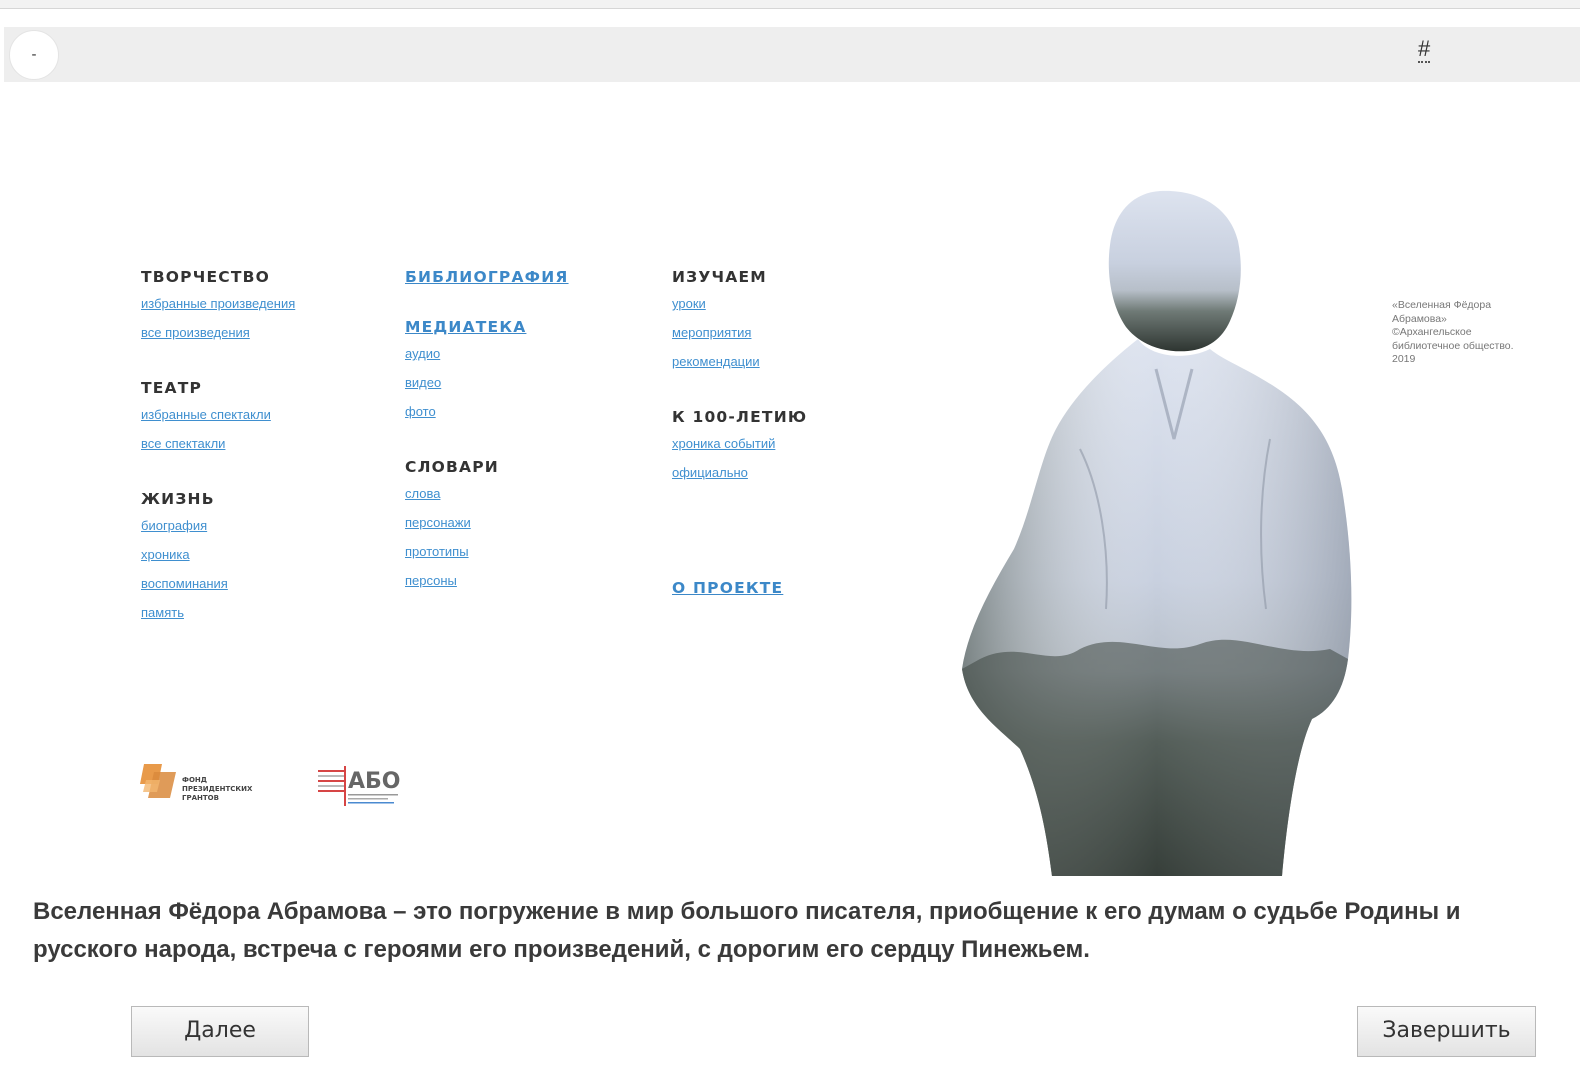  I want to click on menu-group-anniversary: К 100-ЛЕТИЮ хроника событий официально, so click(792, 449).